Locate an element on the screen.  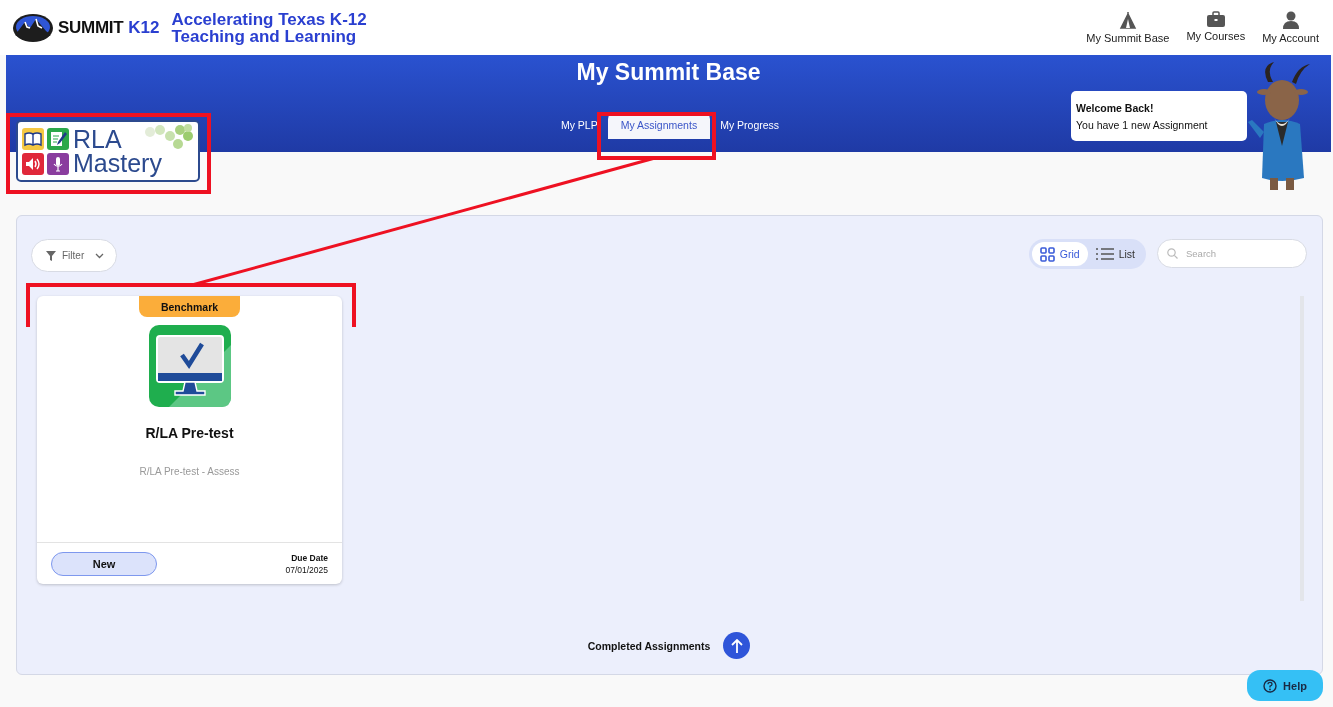
microphone-icon is located at coordinates (58, 163).